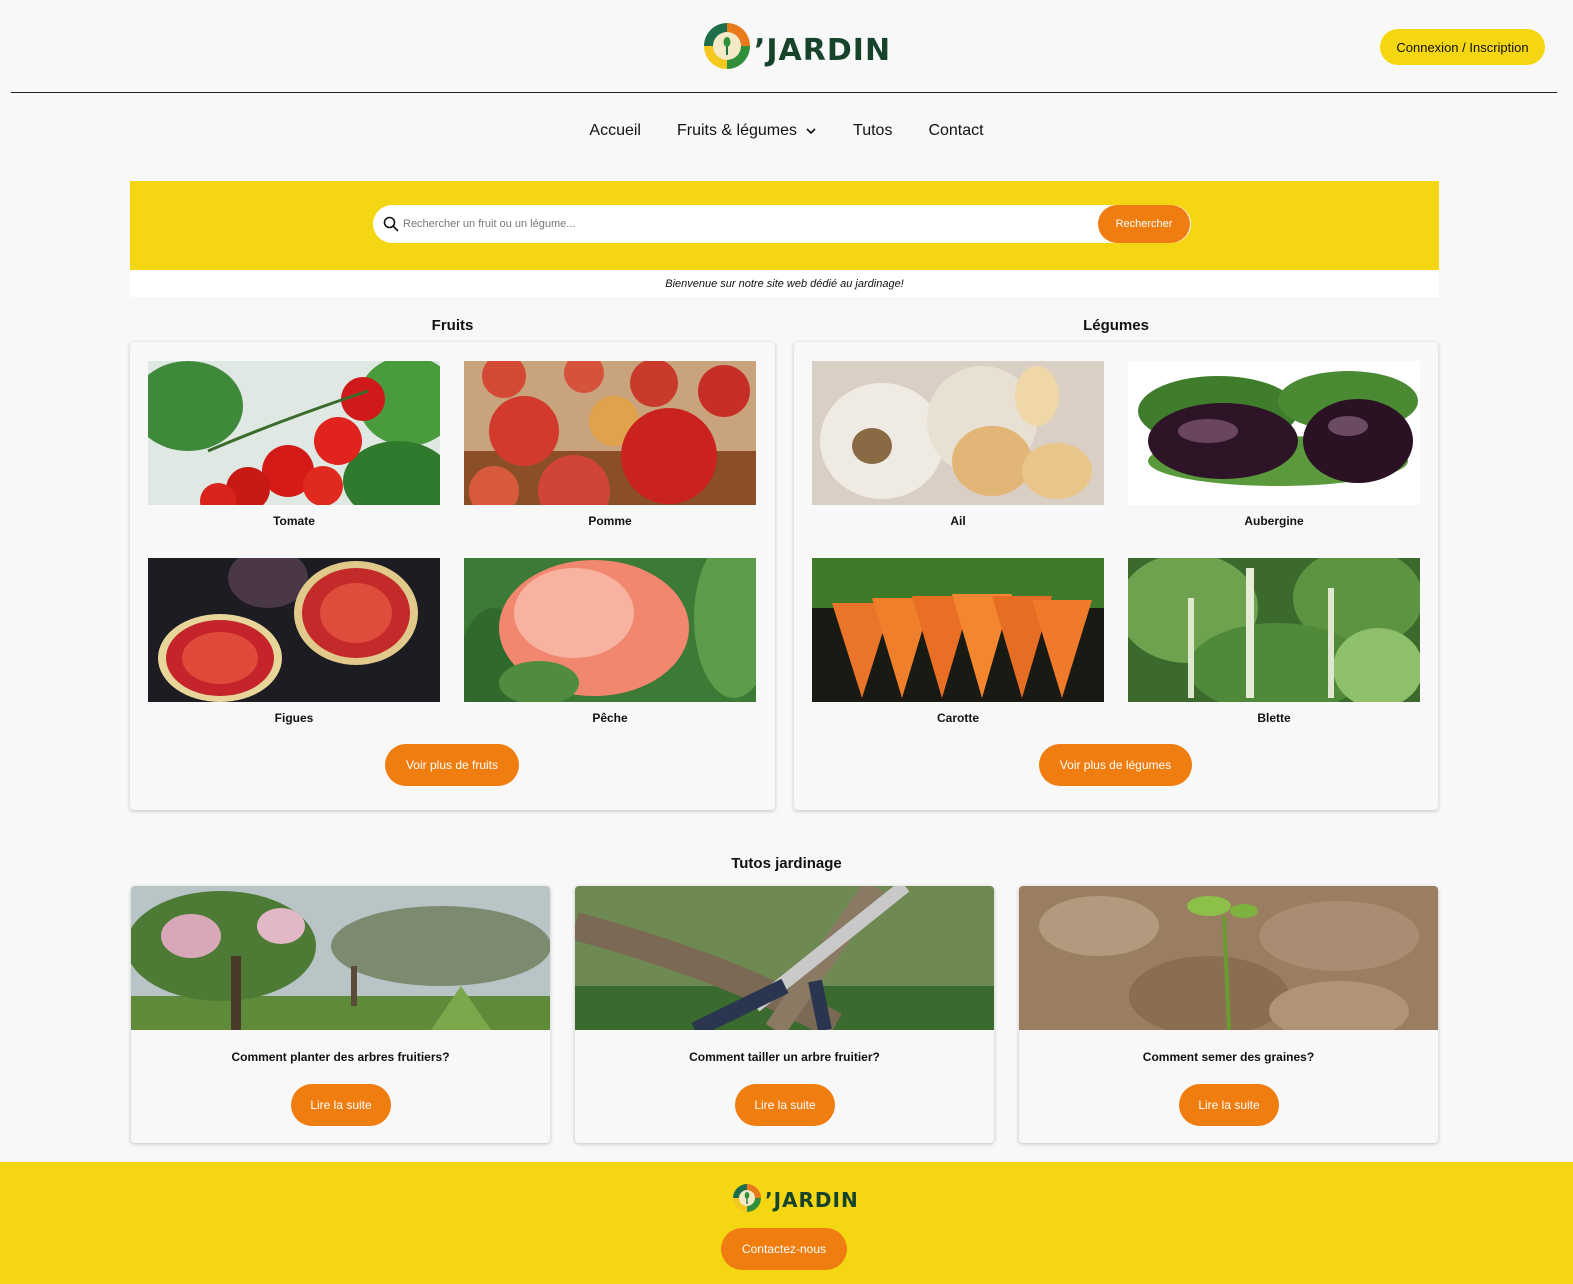 Image resolution: width=1573 pixels, height=1284 pixels. I want to click on fruit-name: Pêche, so click(610, 718).